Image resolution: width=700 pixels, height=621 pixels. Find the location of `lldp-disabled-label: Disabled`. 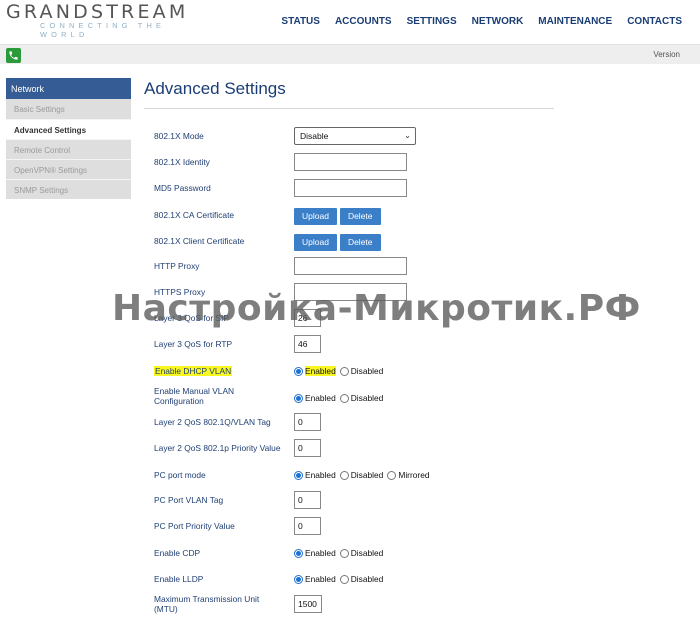

lldp-disabled-label: Disabled is located at coordinates (367, 579).